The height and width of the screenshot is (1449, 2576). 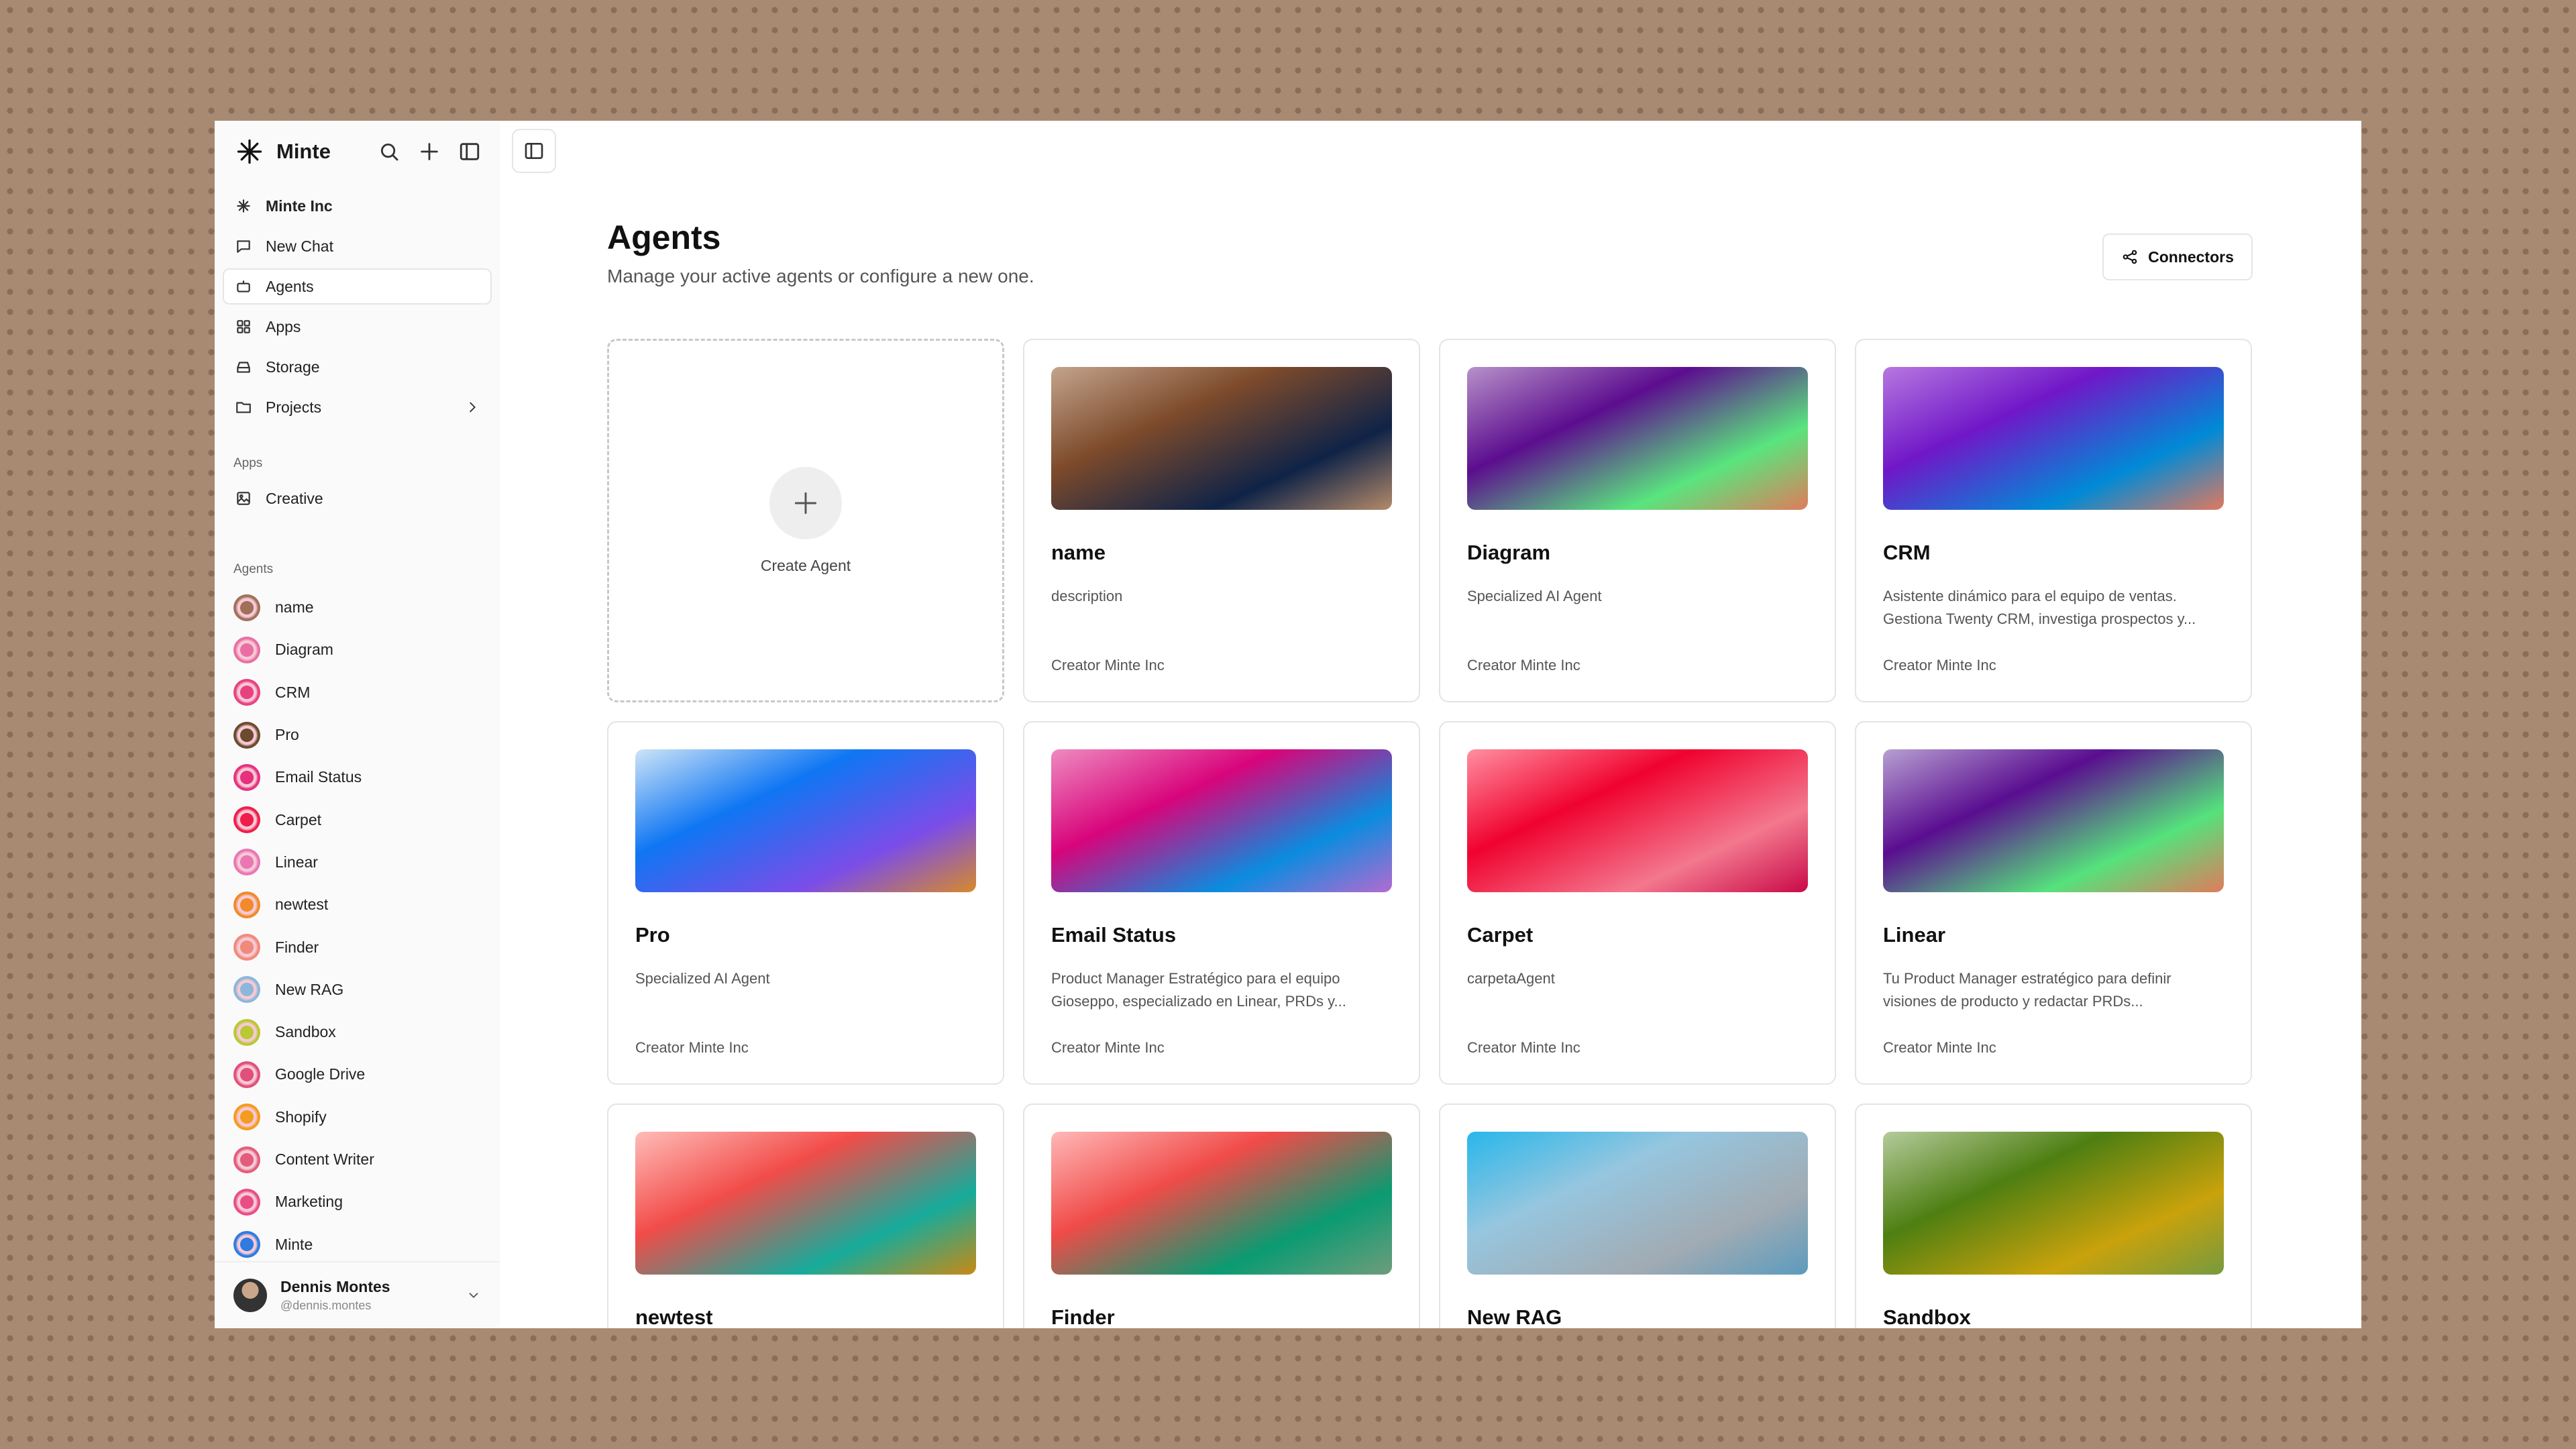 I want to click on agent-card-title: Pro, so click(x=652, y=935).